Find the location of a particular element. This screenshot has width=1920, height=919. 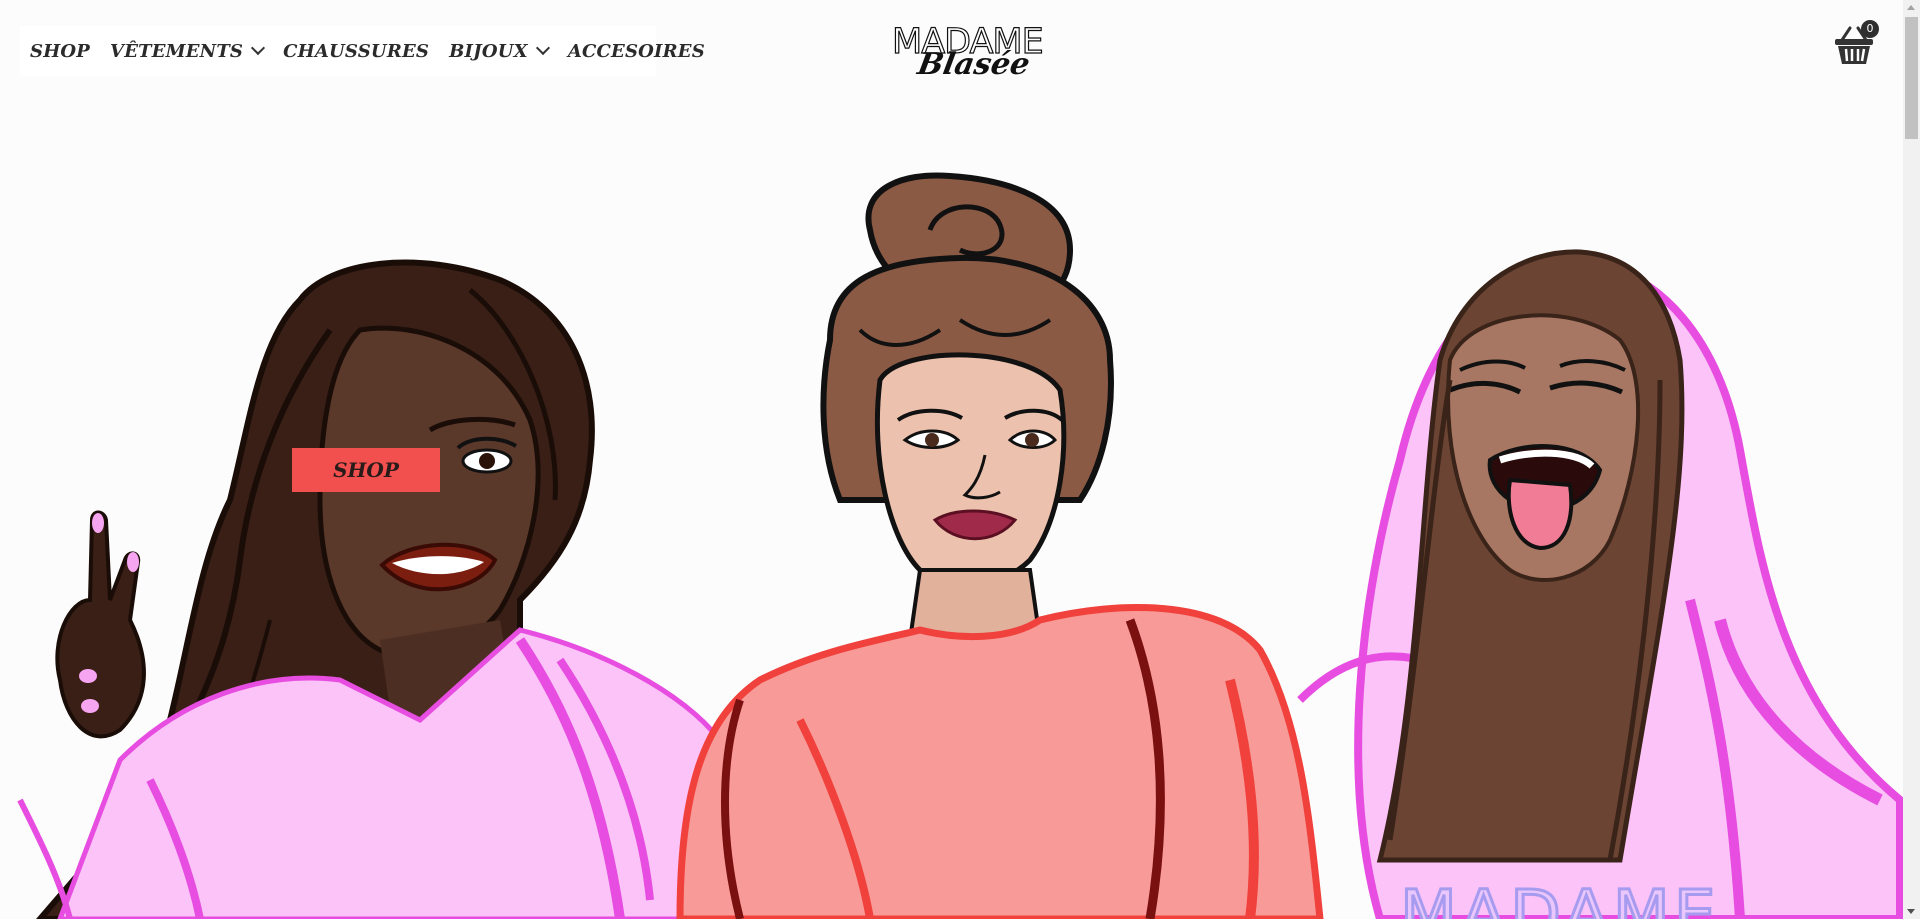

nav-item-shop: SHOP is located at coordinates (60, 51).